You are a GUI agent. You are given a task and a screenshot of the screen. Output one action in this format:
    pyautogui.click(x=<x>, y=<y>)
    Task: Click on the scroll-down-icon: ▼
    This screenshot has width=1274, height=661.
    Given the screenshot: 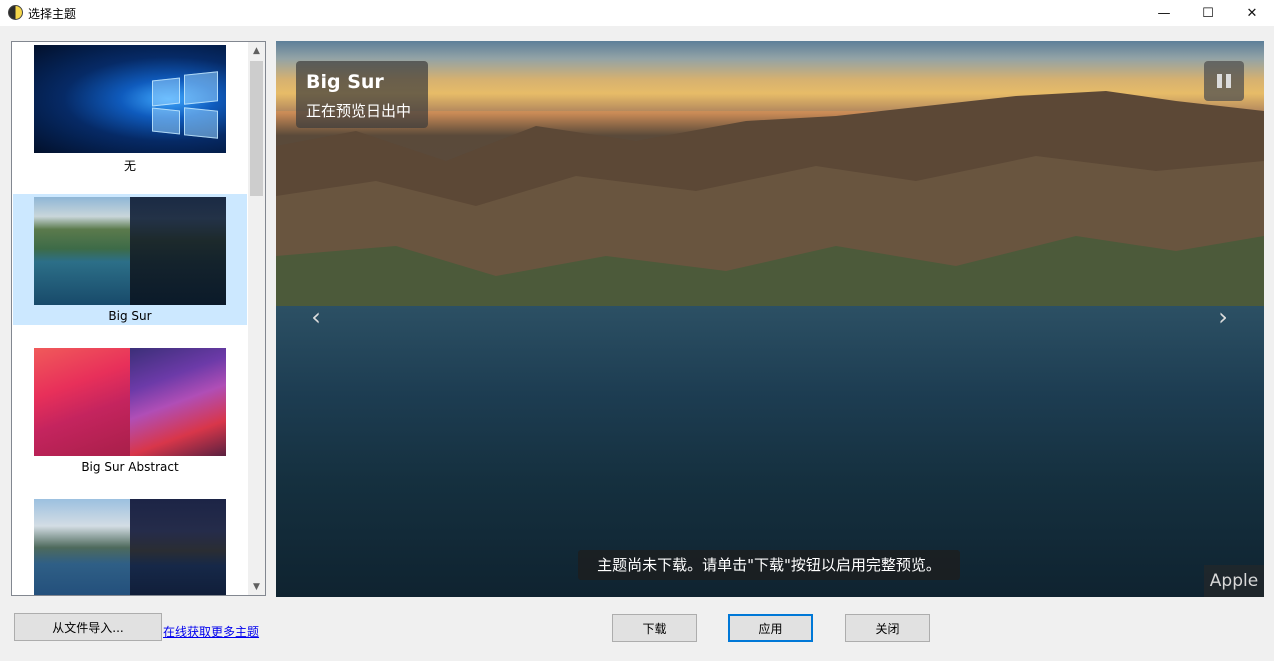 What is the action you would take?
    pyautogui.click(x=256, y=586)
    